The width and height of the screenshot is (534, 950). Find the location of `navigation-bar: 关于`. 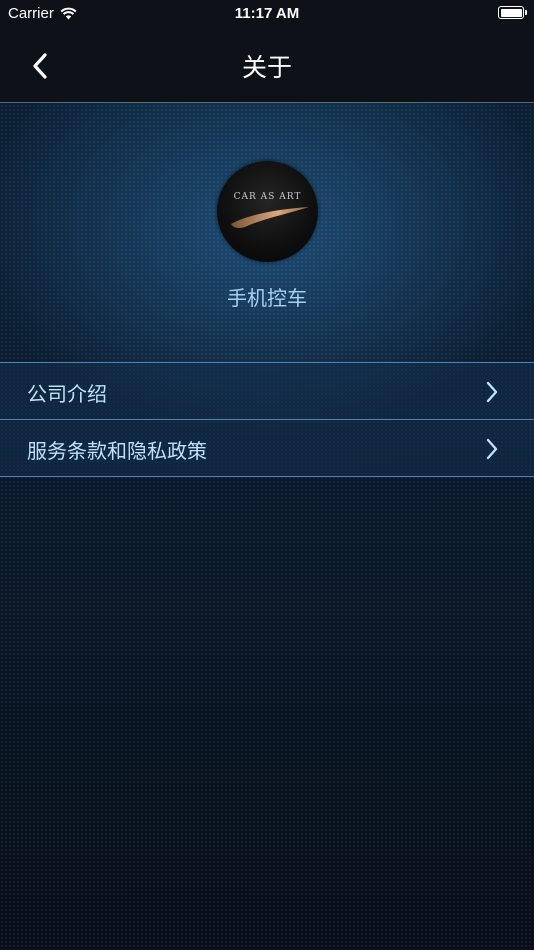

navigation-bar: 关于 is located at coordinates (267, 65).